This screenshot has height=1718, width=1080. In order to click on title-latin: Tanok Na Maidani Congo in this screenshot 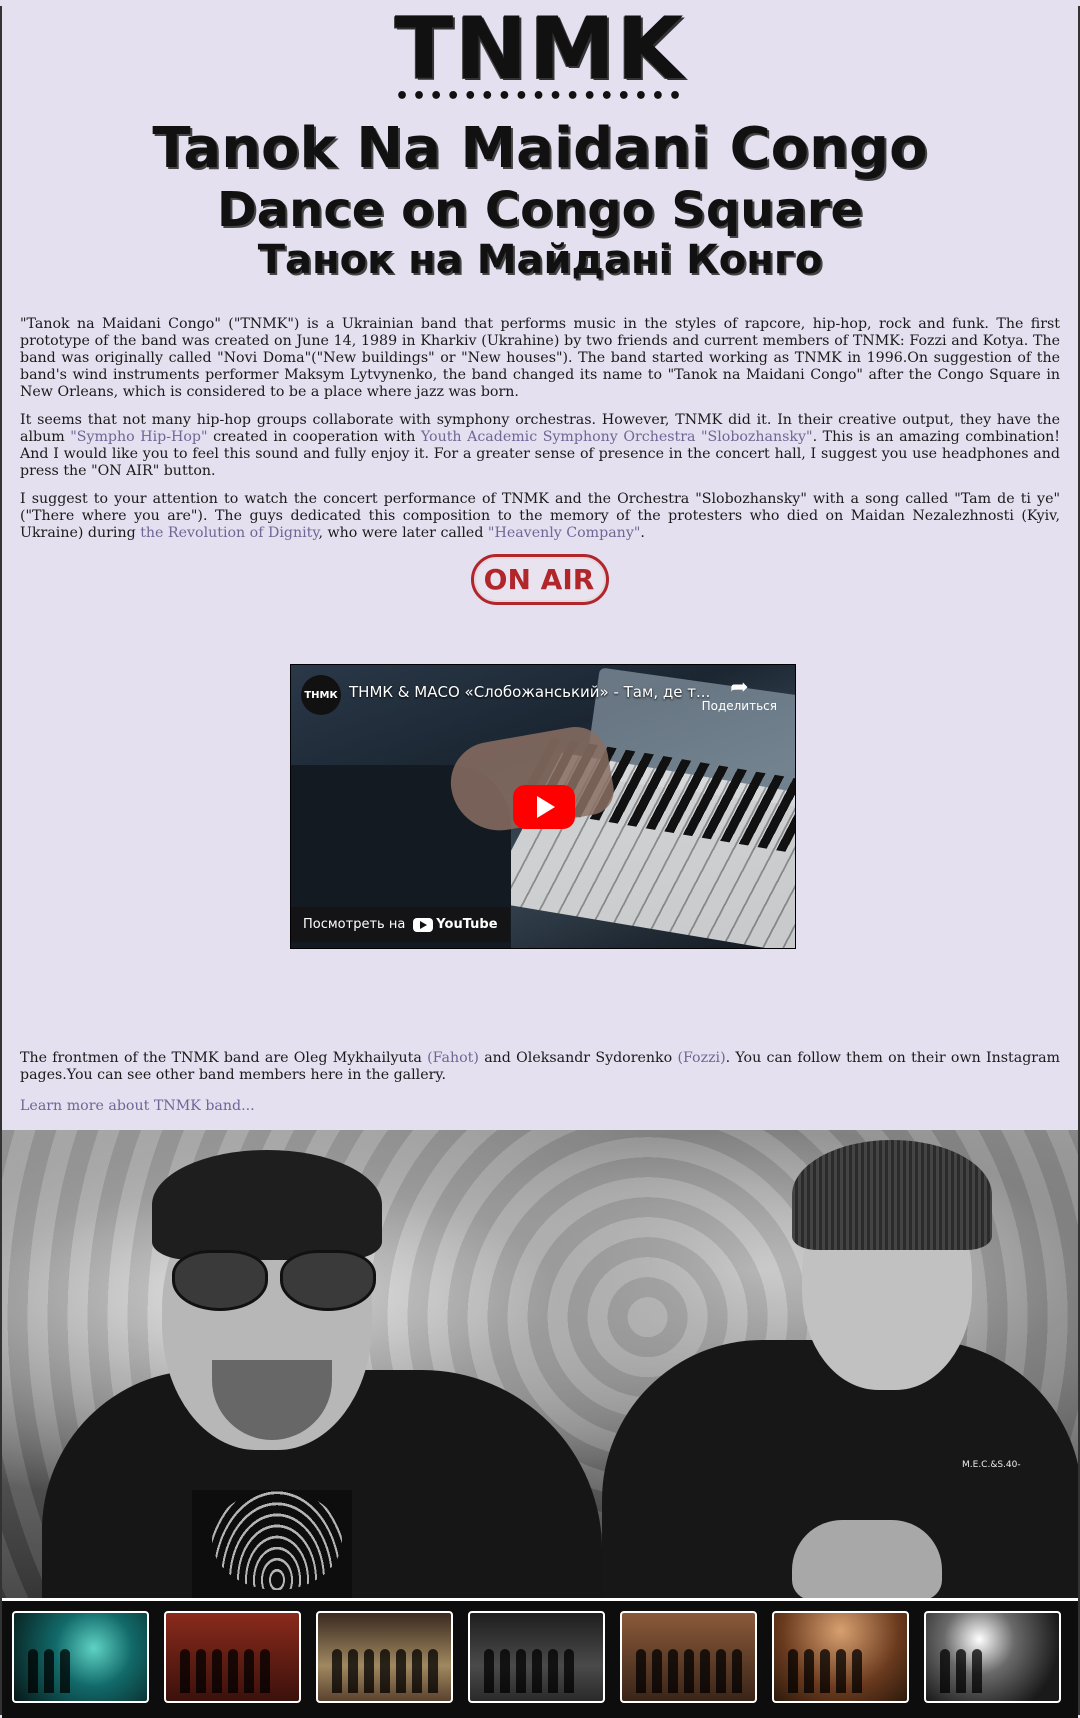, I will do `click(540, 148)`.